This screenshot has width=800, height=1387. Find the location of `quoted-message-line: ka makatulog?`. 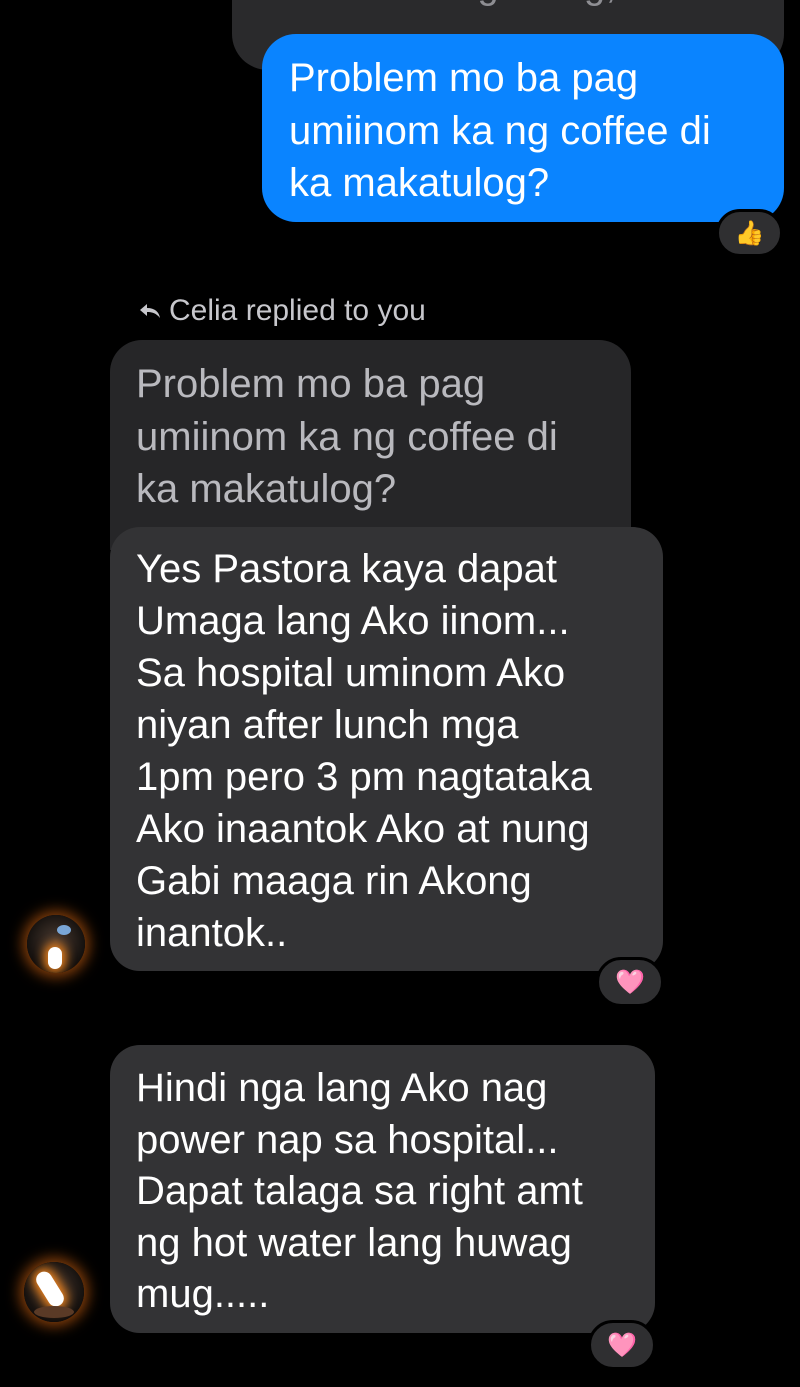

quoted-message-line: ka makatulog? is located at coordinates (266, 489).